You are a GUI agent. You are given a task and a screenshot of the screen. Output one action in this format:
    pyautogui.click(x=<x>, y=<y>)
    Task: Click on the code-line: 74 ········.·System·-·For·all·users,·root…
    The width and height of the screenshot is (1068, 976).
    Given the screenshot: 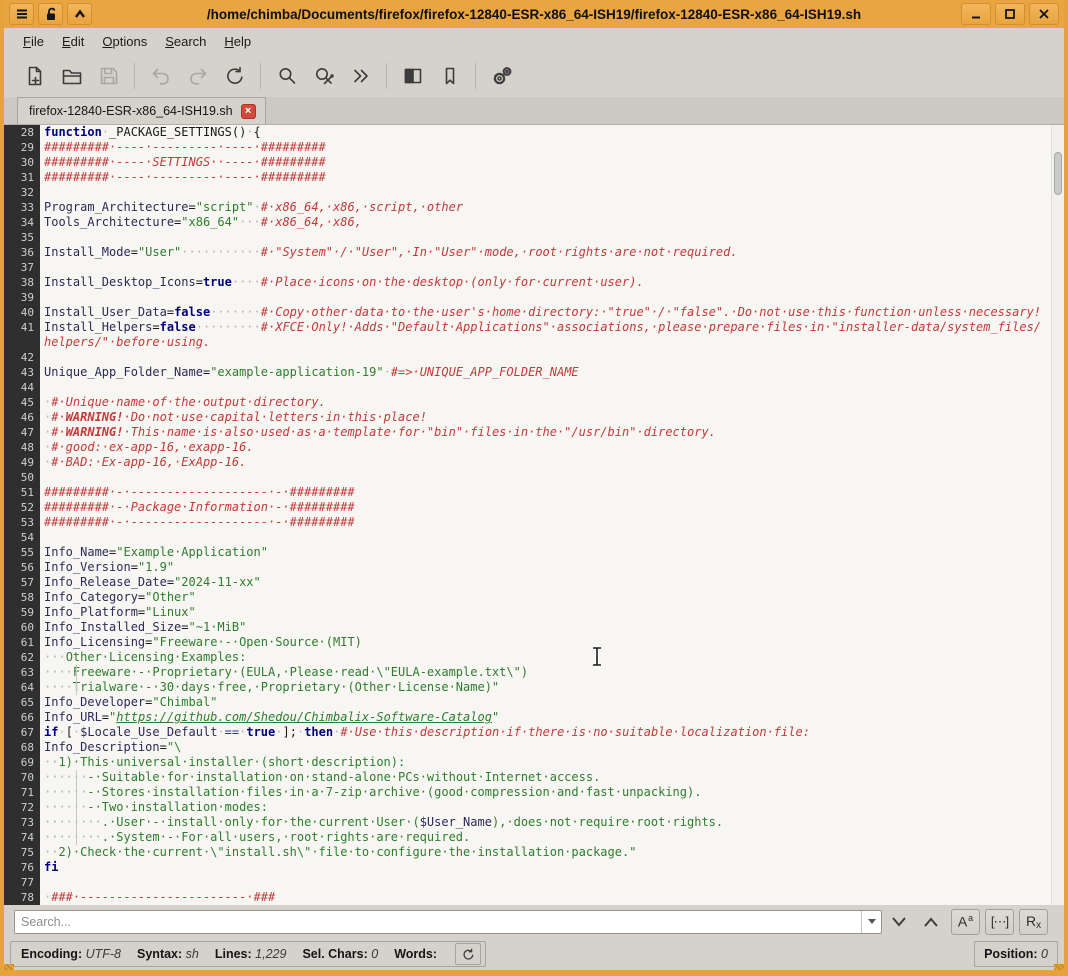 What is the action you would take?
    pyautogui.click(x=534, y=837)
    